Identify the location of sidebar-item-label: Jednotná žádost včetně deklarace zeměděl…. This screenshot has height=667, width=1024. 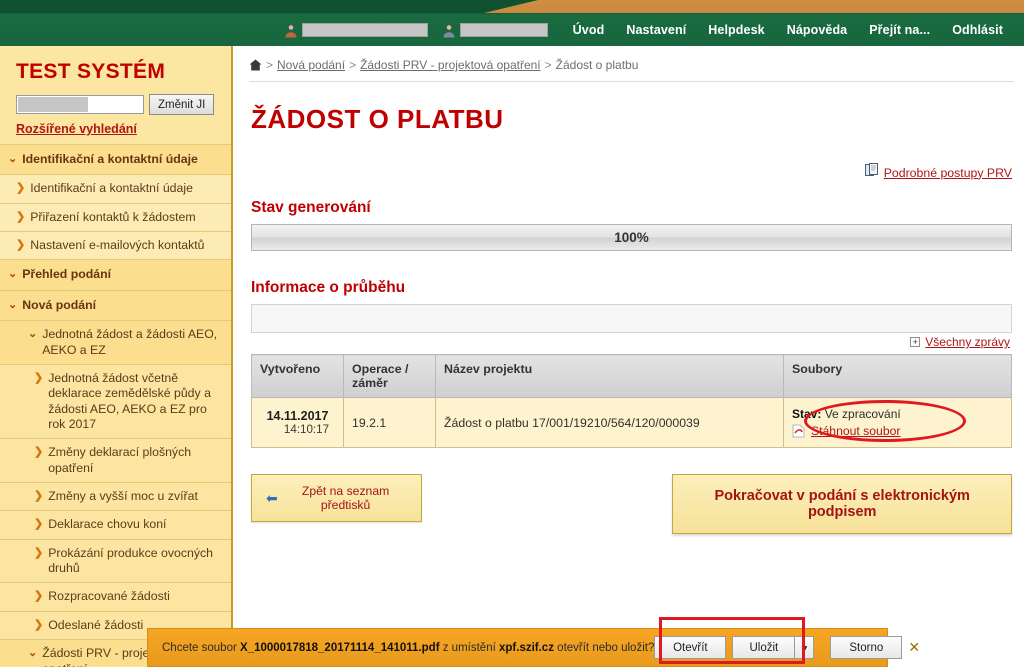
(129, 400).